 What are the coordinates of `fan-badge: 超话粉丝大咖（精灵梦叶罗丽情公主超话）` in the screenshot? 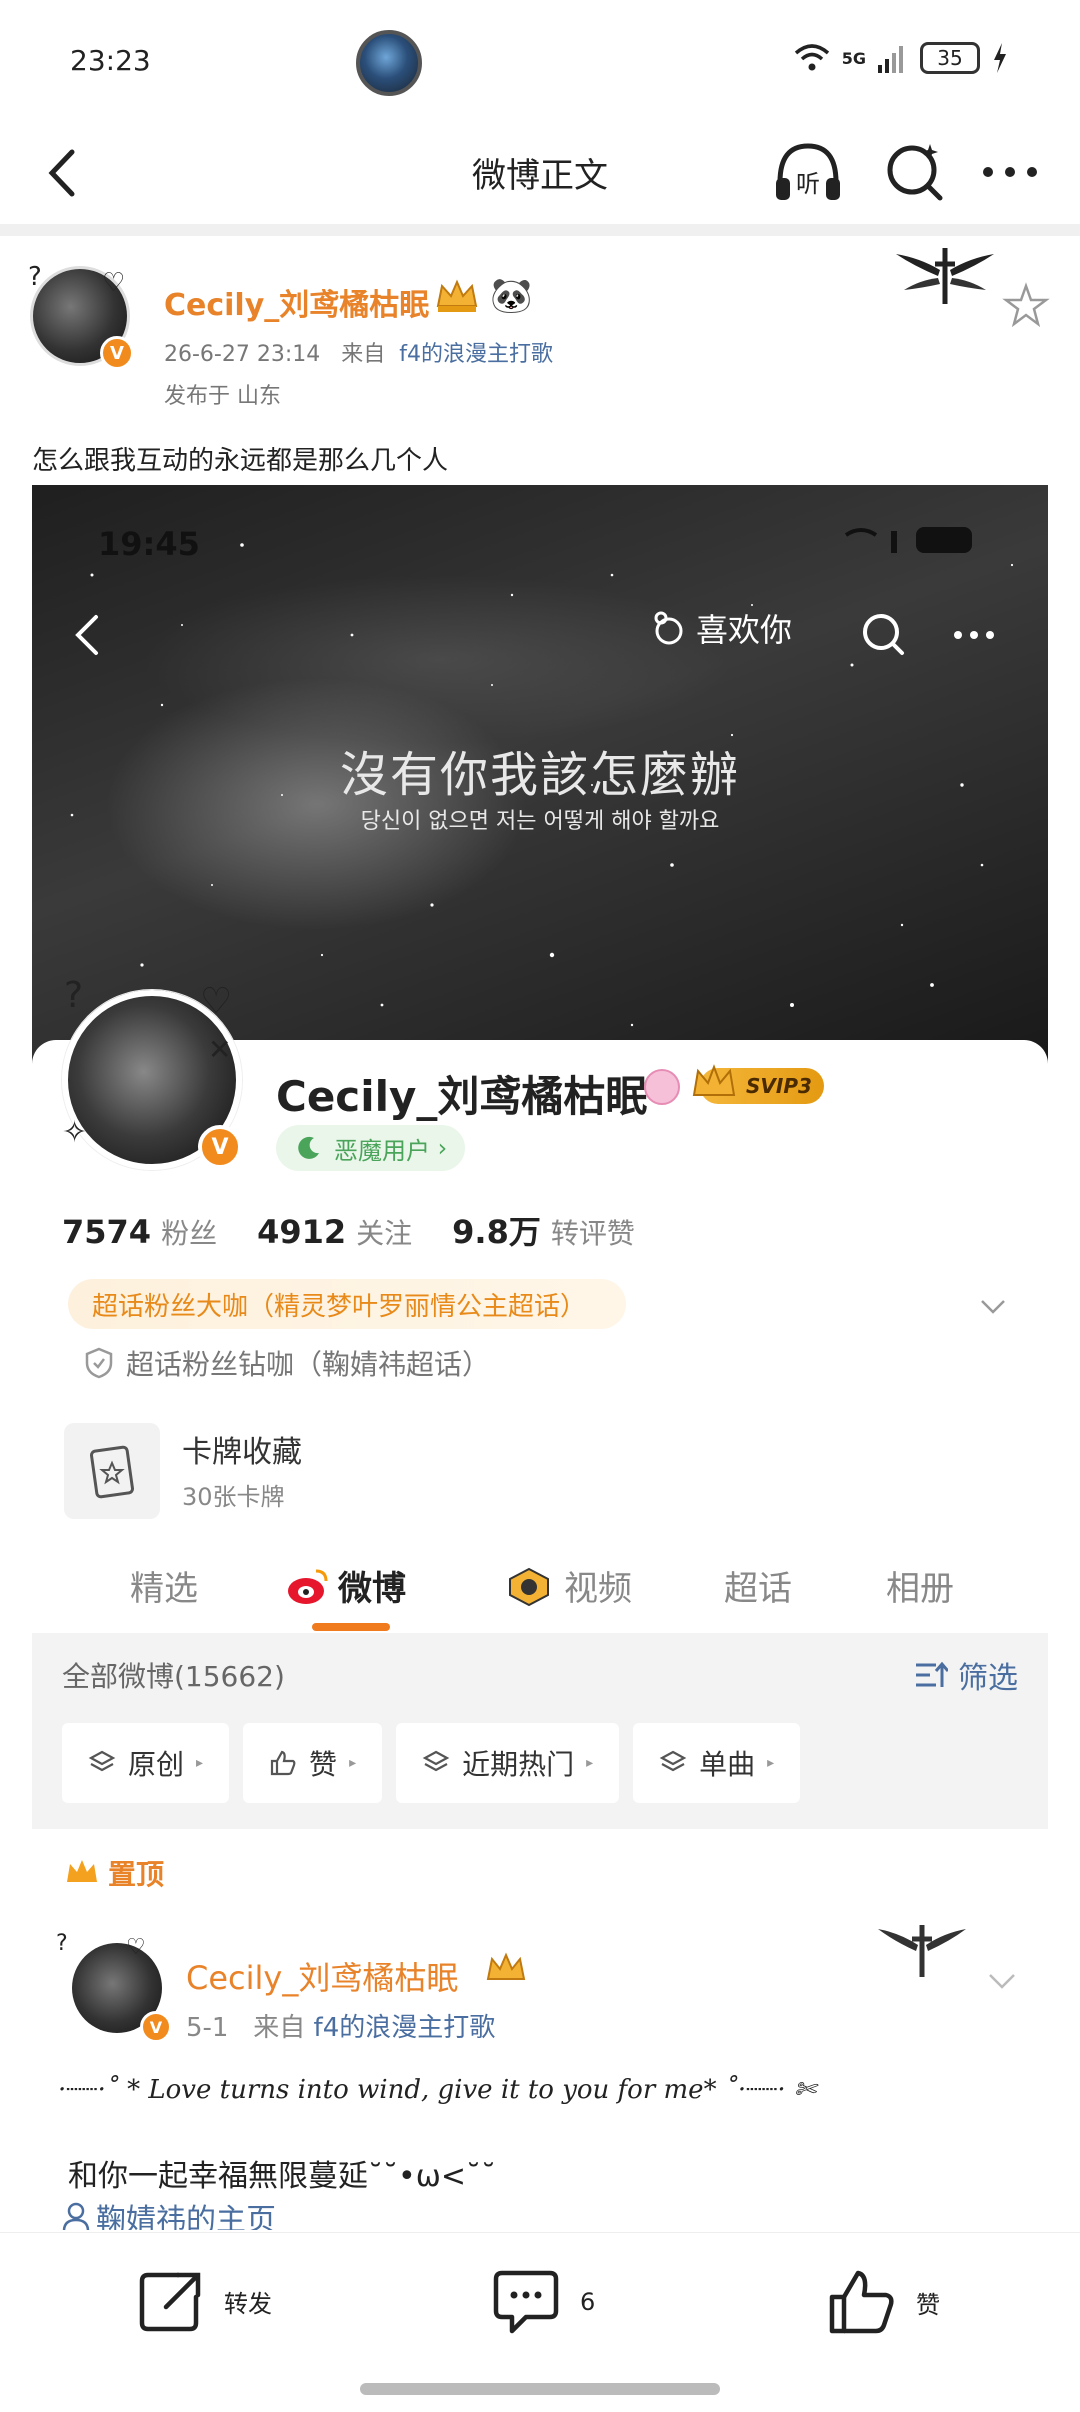 It's located at (347, 1304).